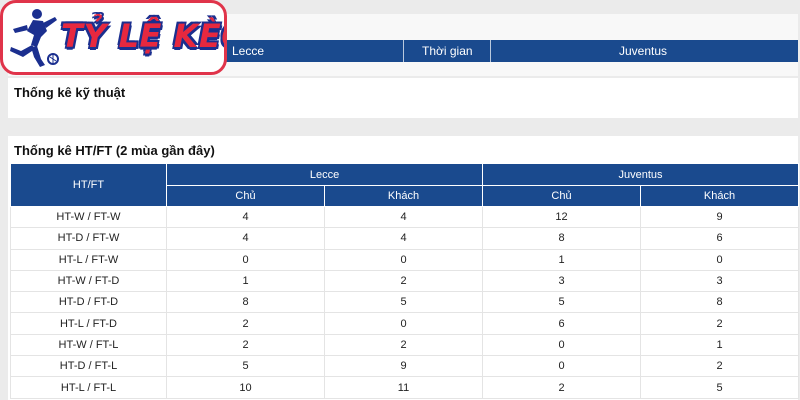 The width and height of the screenshot is (800, 400). What do you see at coordinates (324, 174) in the screenshot?
I see `home-team-header: Lecce` at bounding box center [324, 174].